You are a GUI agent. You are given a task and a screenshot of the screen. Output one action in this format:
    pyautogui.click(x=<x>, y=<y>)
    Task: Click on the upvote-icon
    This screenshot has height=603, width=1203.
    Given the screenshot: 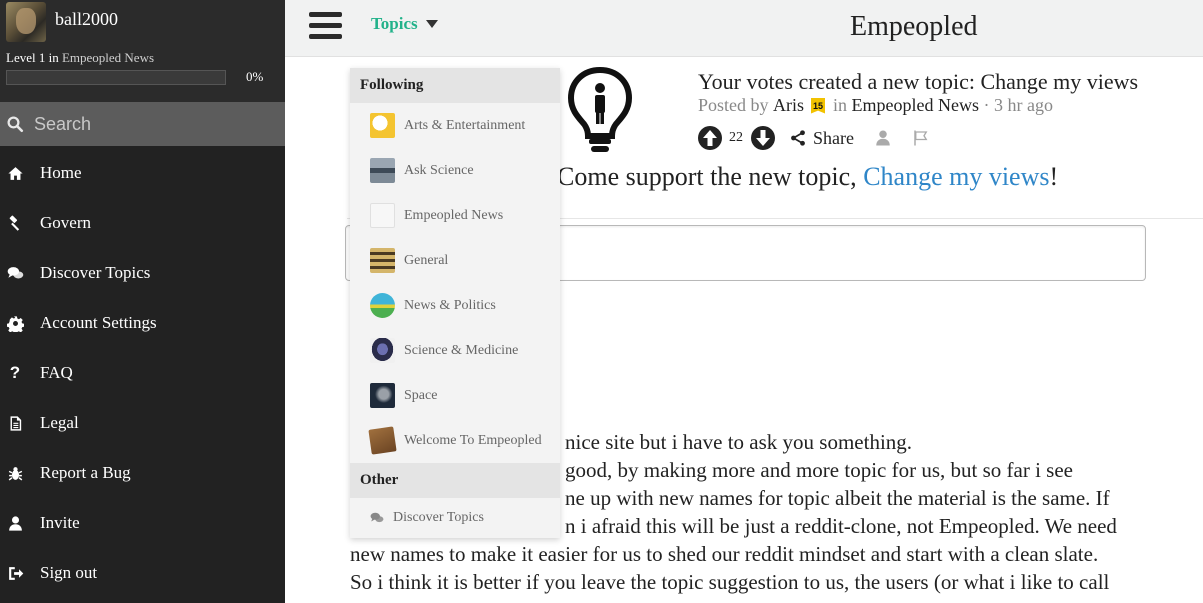 What is the action you would take?
    pyautogui.click(x=710, y=138)
    